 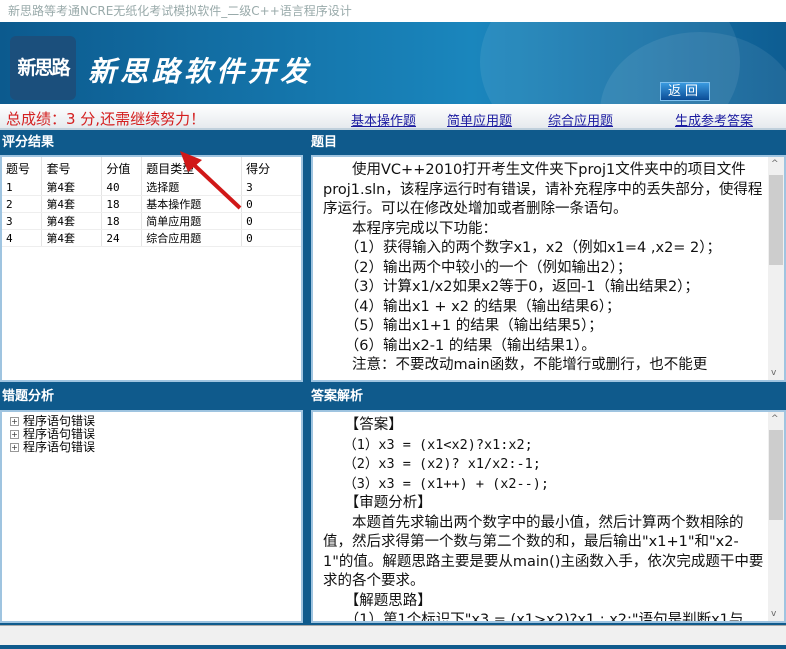 I want to click on status-bar, so click(x=393, y=635).